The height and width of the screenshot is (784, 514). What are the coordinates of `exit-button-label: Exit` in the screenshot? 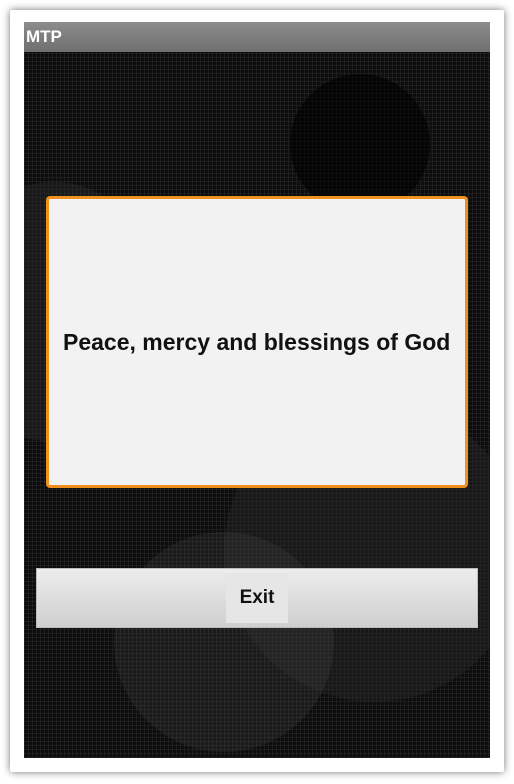 It's located at (257, 598).